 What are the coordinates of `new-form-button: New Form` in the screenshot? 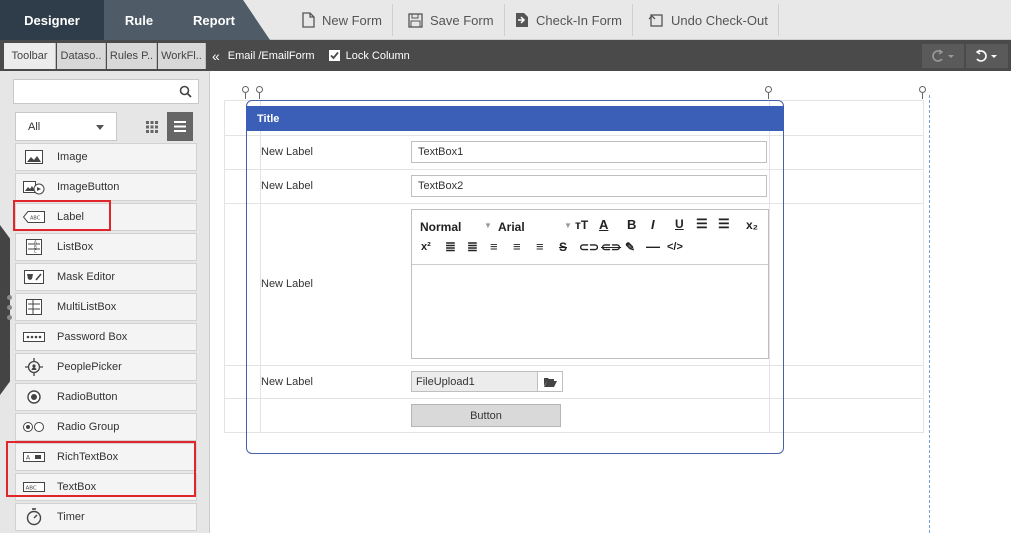 It's located at (342, 20).